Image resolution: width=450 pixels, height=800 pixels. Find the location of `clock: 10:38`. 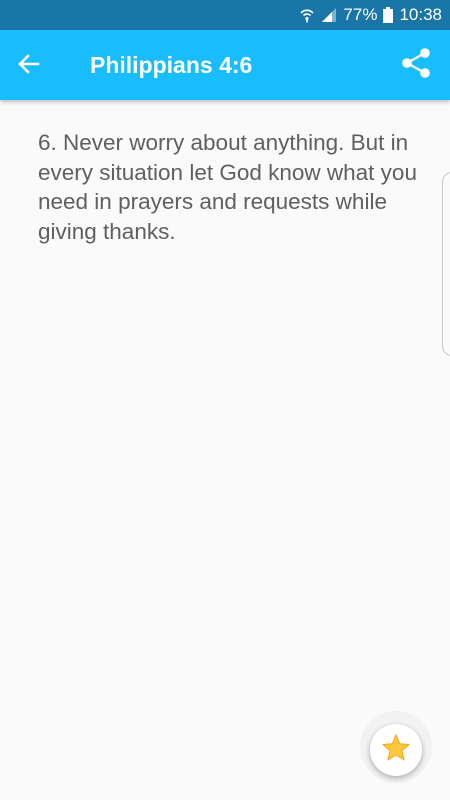

clock: 10:38 is located at coordinates (420, 14).